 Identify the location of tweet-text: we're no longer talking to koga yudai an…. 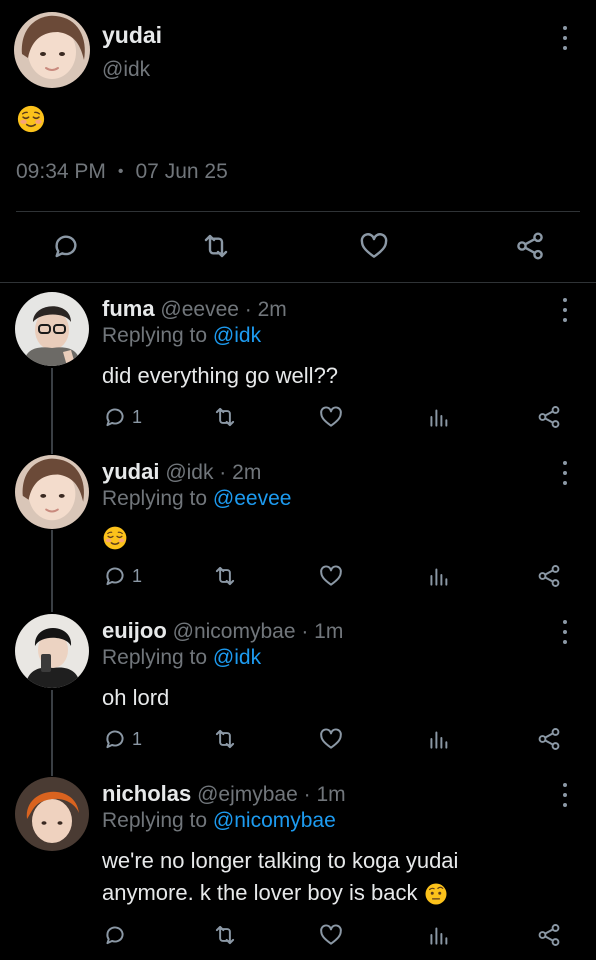
(337, 877).